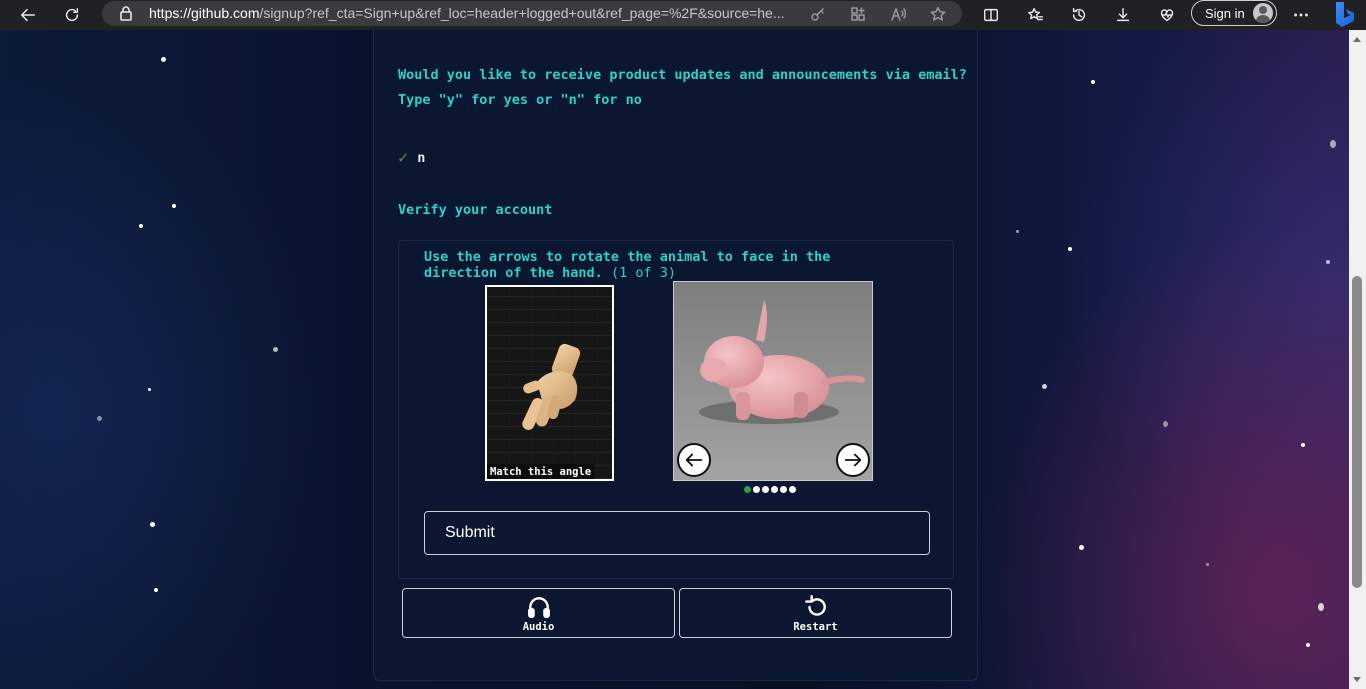 Image resolution: width=1366 pixels, height=689 pixels. Describe the element at coordinates (475, 210) in the screenshot. I see `verify-heading: Verify your account` at that location.